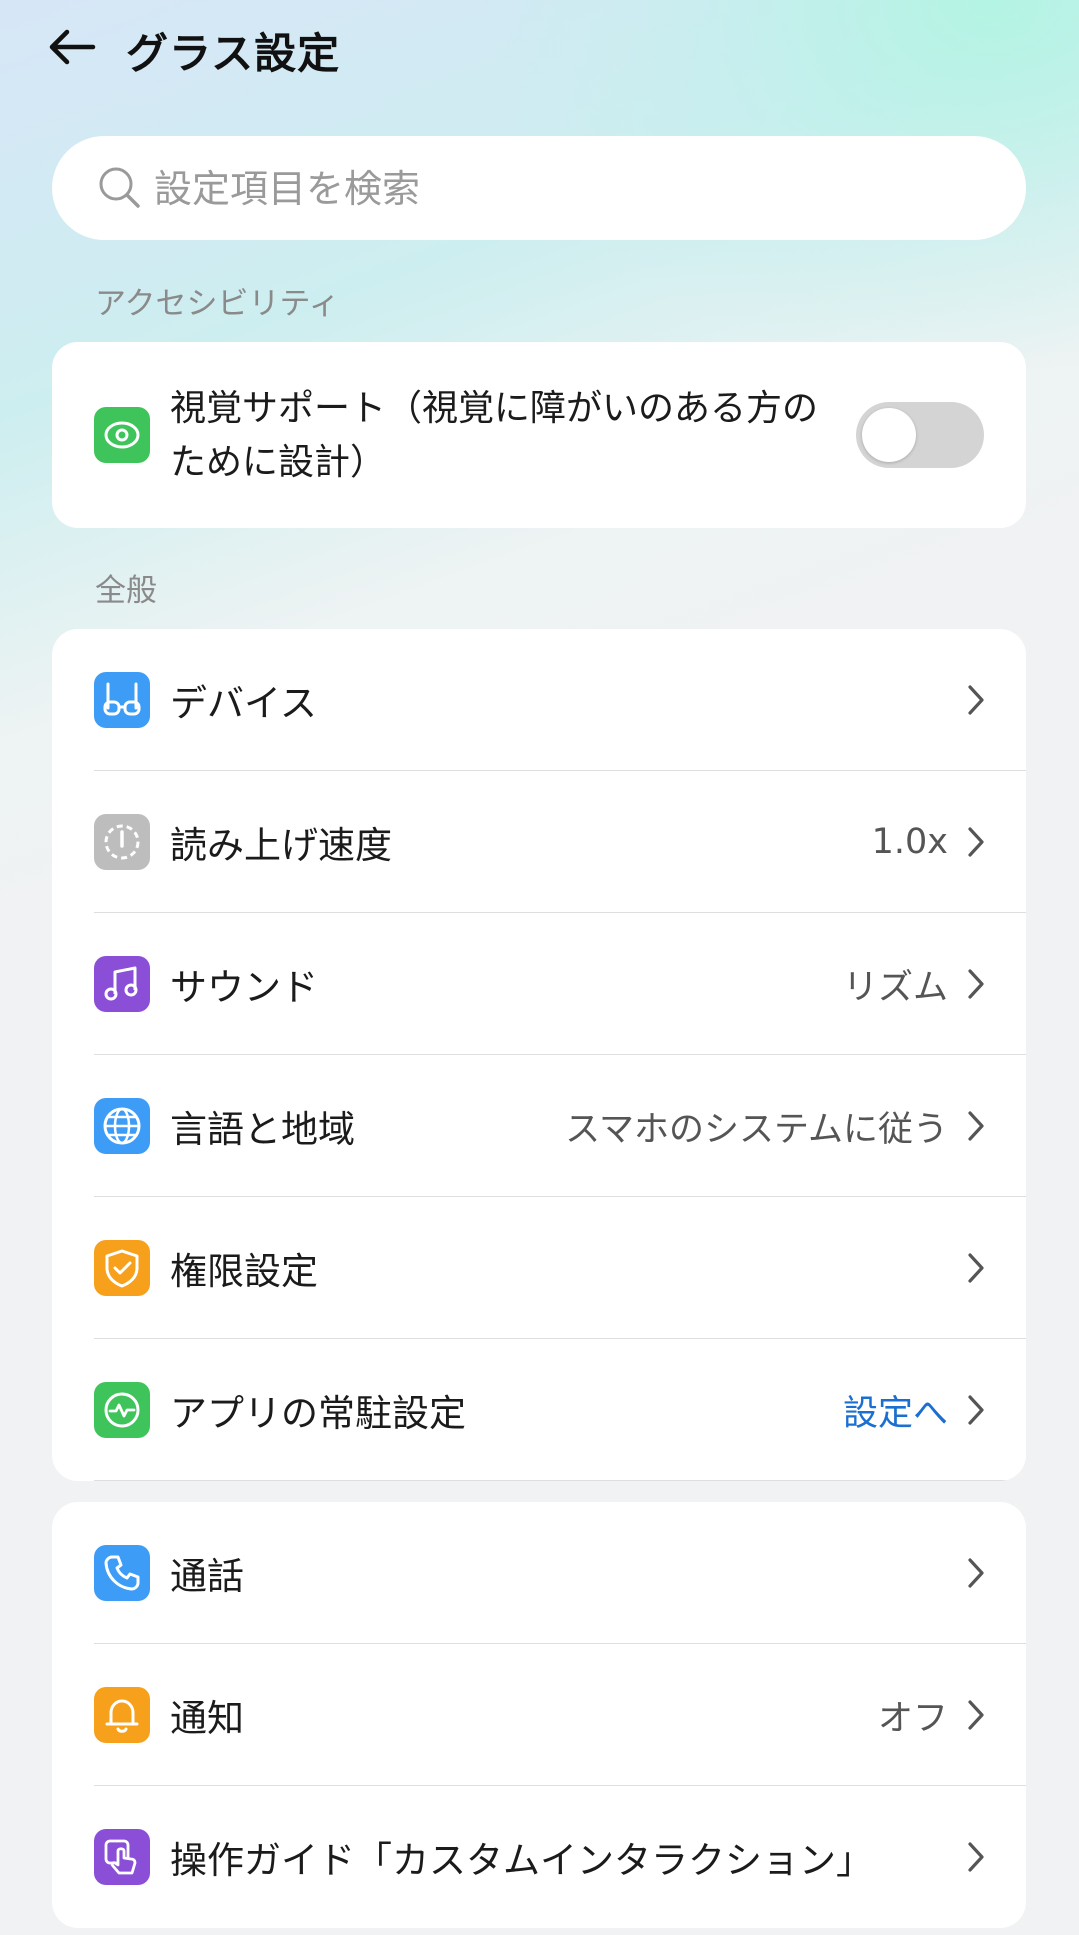  Describe the element at coordinates (539, 50) in the screenshot. I see `header: グラス設定` at that location.